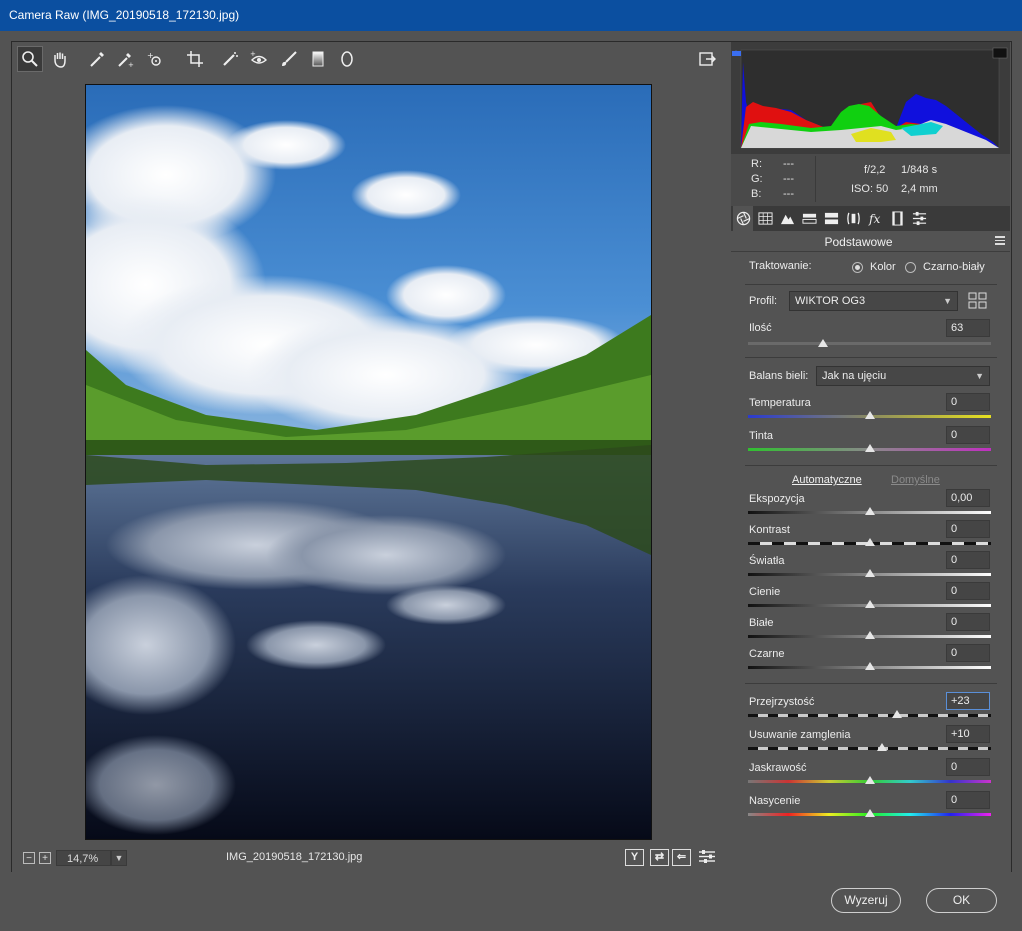  Describe the element at coordinates (707, 59) in the screenshot. I see `preferences-icon` at that location.